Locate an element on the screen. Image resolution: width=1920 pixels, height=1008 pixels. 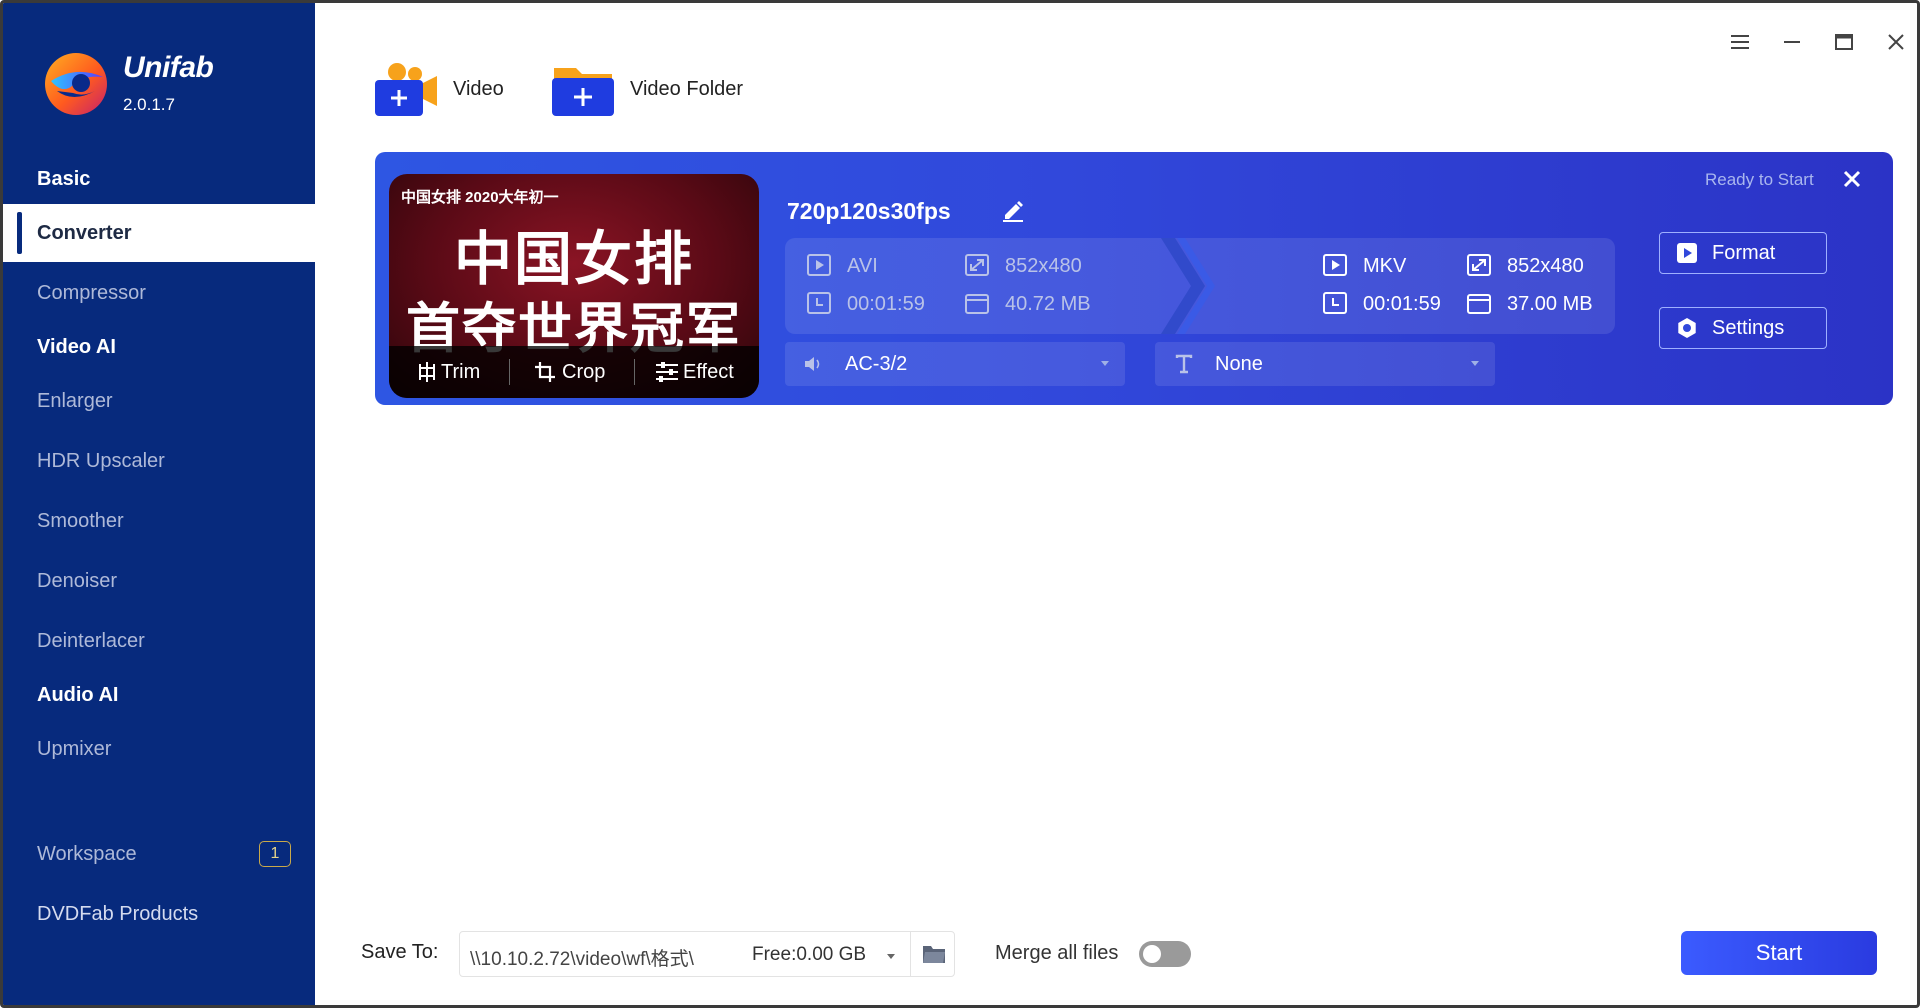
nav-section-video-ai: Video AI is located at coordinates (76, 347).